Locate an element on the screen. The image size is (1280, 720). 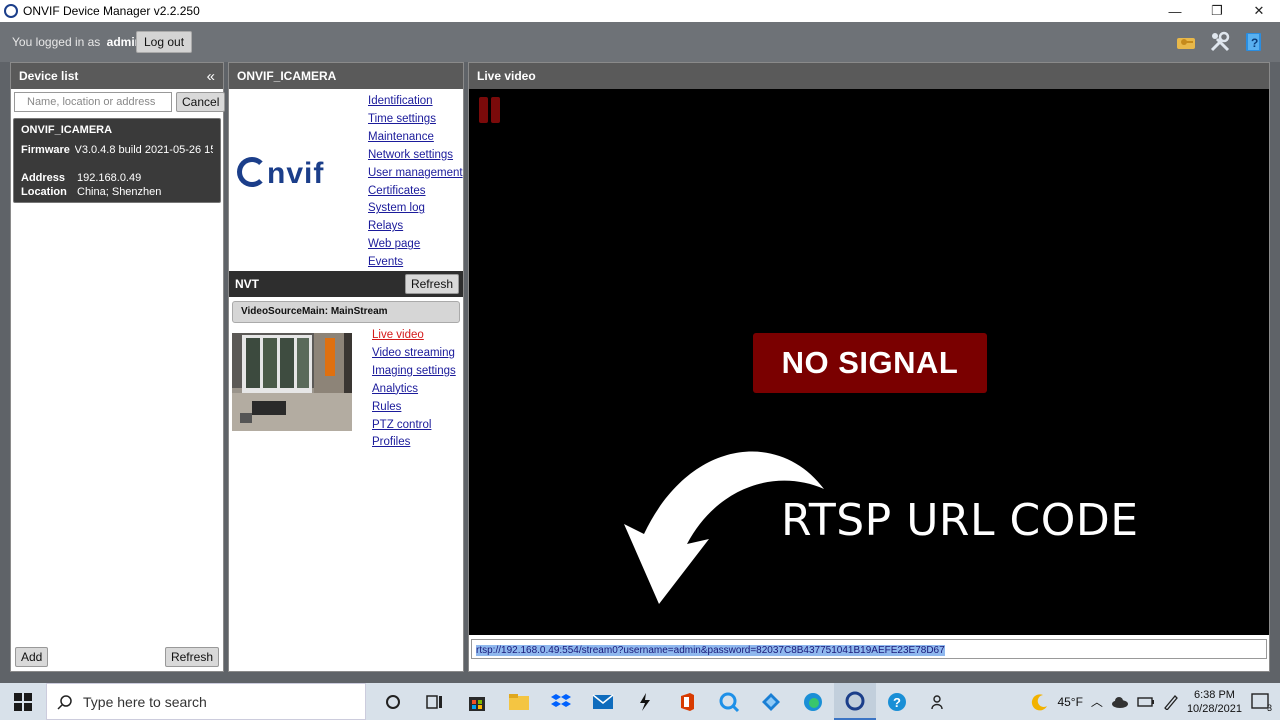
link-system-log: System log is located at coordinates (415, 209).